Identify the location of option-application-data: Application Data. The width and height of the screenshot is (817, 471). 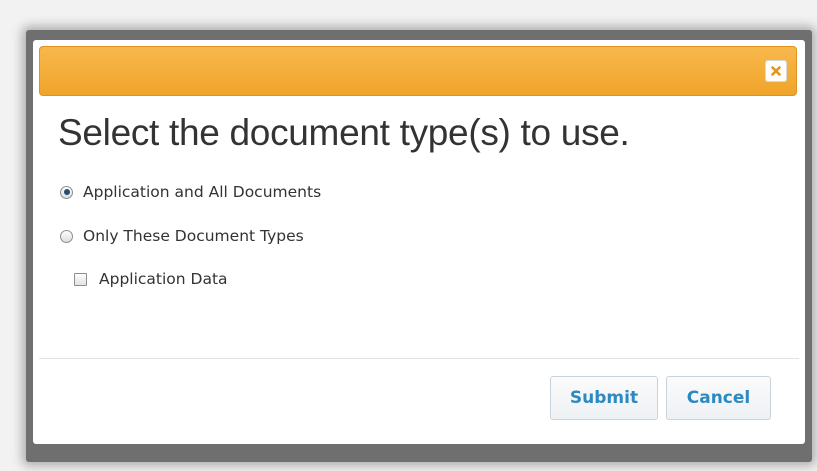
(151, 279).